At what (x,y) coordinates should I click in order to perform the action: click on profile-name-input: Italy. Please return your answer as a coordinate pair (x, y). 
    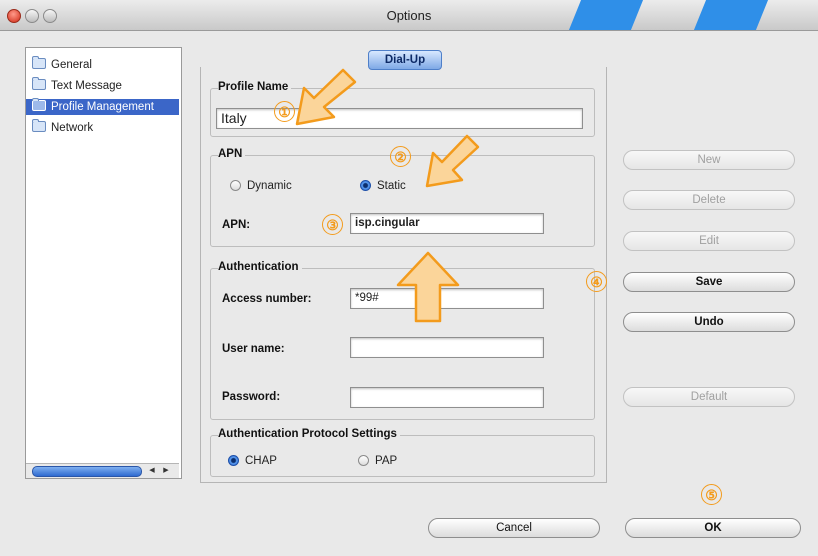
    Looking at the image, I should click on (399, 118).